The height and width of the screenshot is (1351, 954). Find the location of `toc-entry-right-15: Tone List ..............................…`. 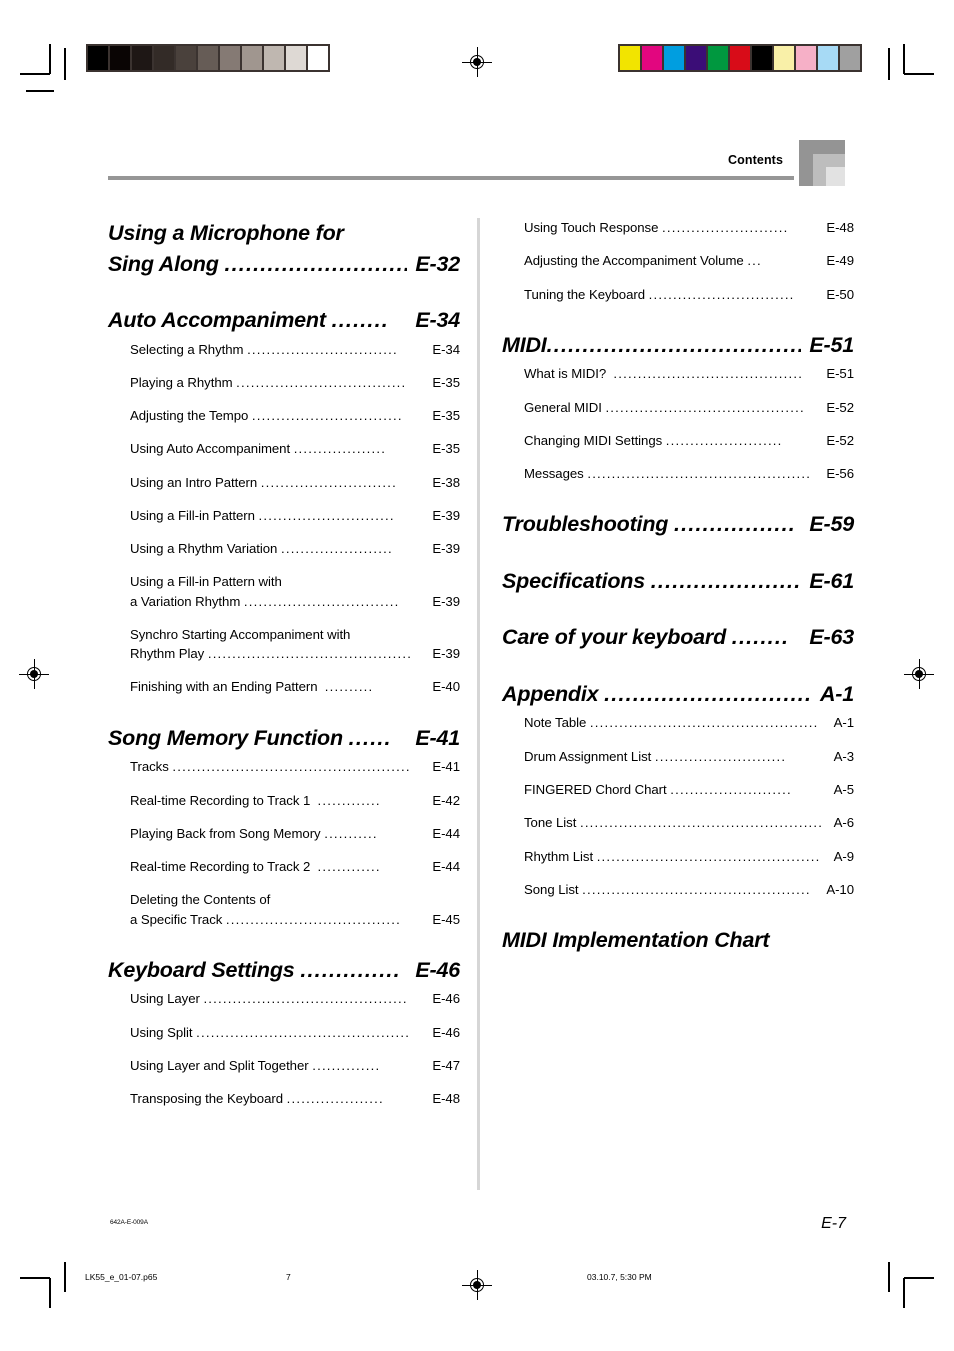

toc-entry-right-15: Tone List ..............................… is located at coordinates (689, 822).